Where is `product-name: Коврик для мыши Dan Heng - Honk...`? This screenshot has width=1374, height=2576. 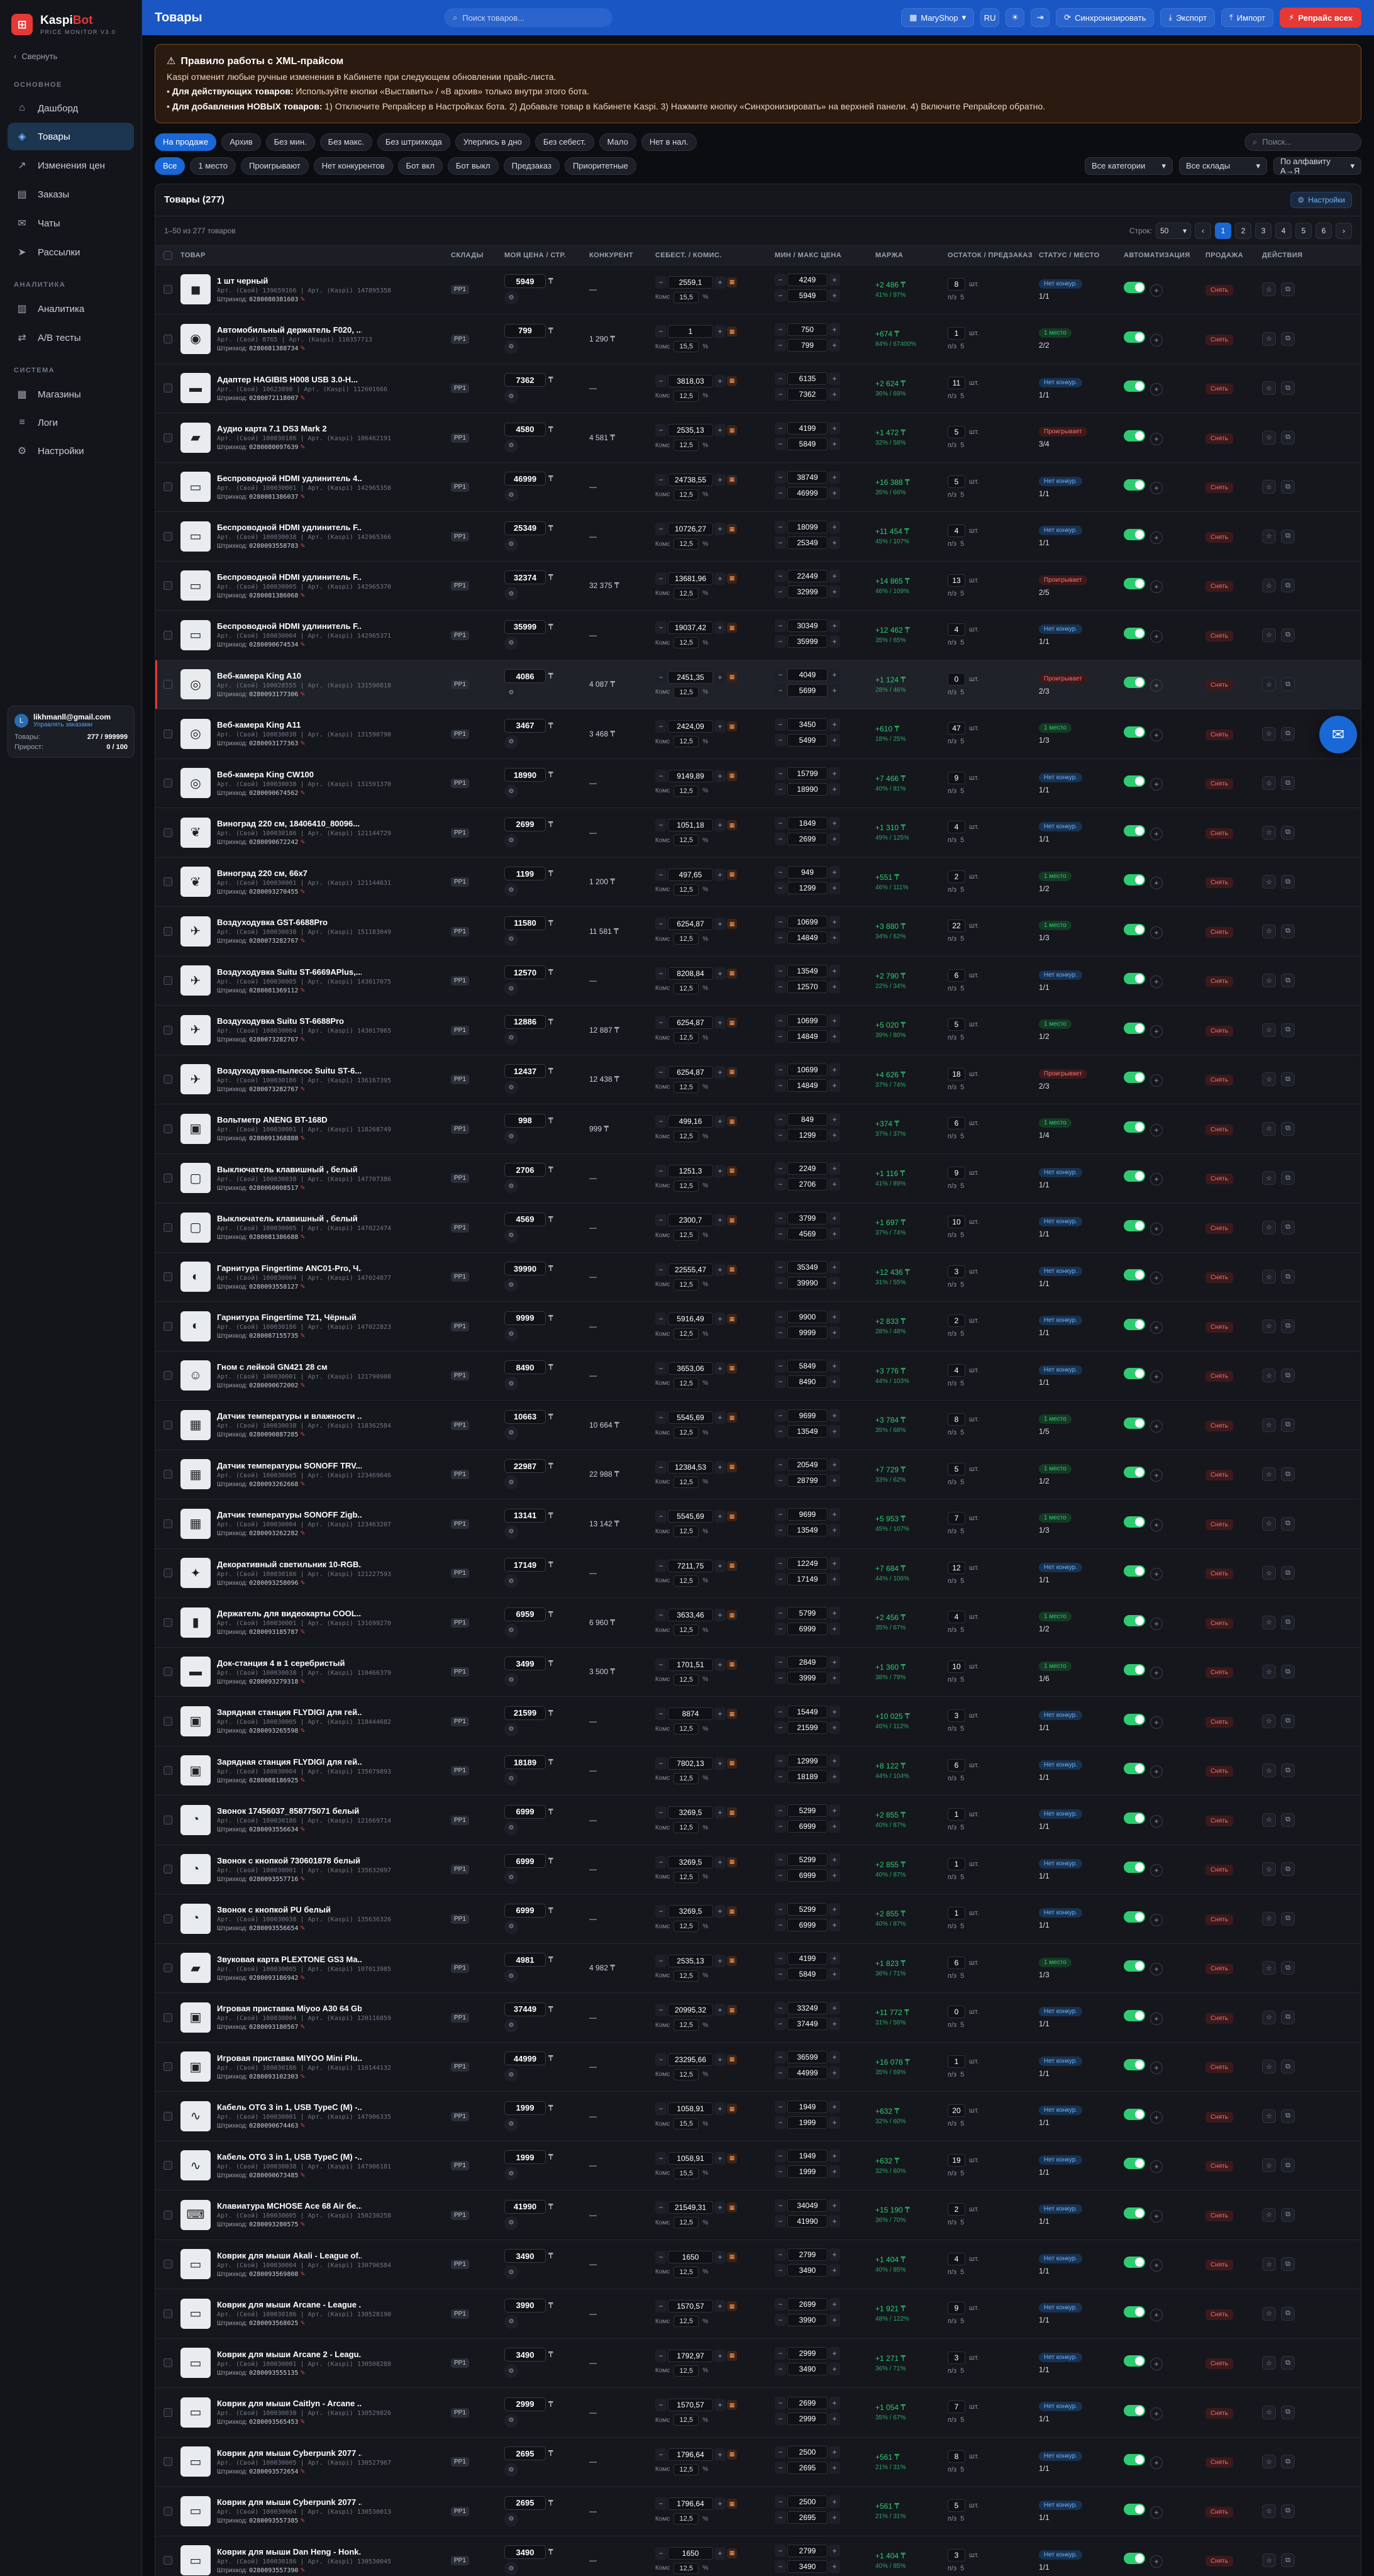
product-name: Коврик для мыши Dan Heng - Honk... is located at coordinates (289, 2552).